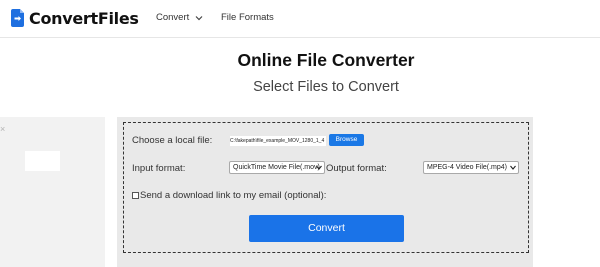 The width and height of the screenshot is (600, 267). I want to click on convert-button: Convert, so click(326, 228).